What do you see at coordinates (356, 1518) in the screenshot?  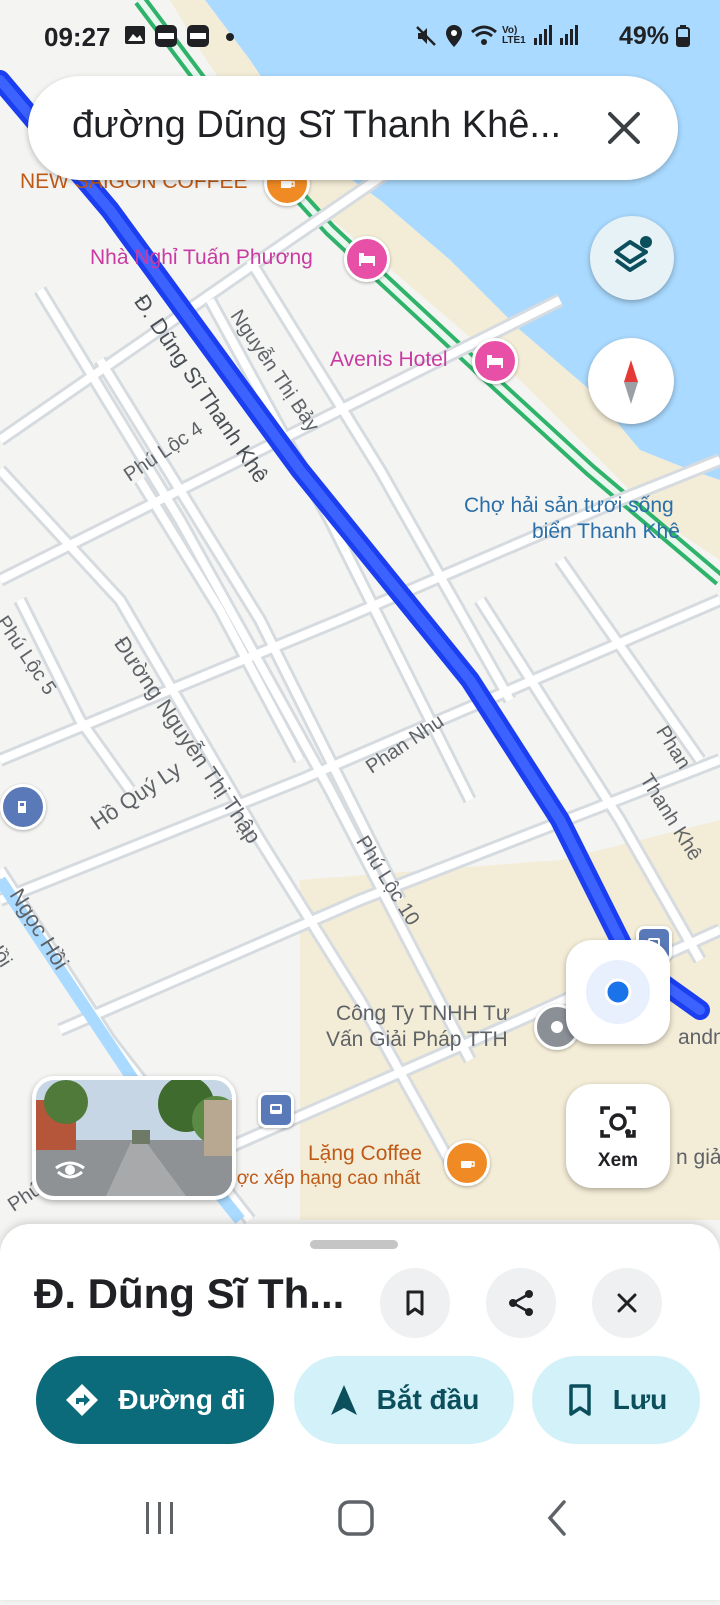 I see `home-icon` at bounding box center [356, 1518].